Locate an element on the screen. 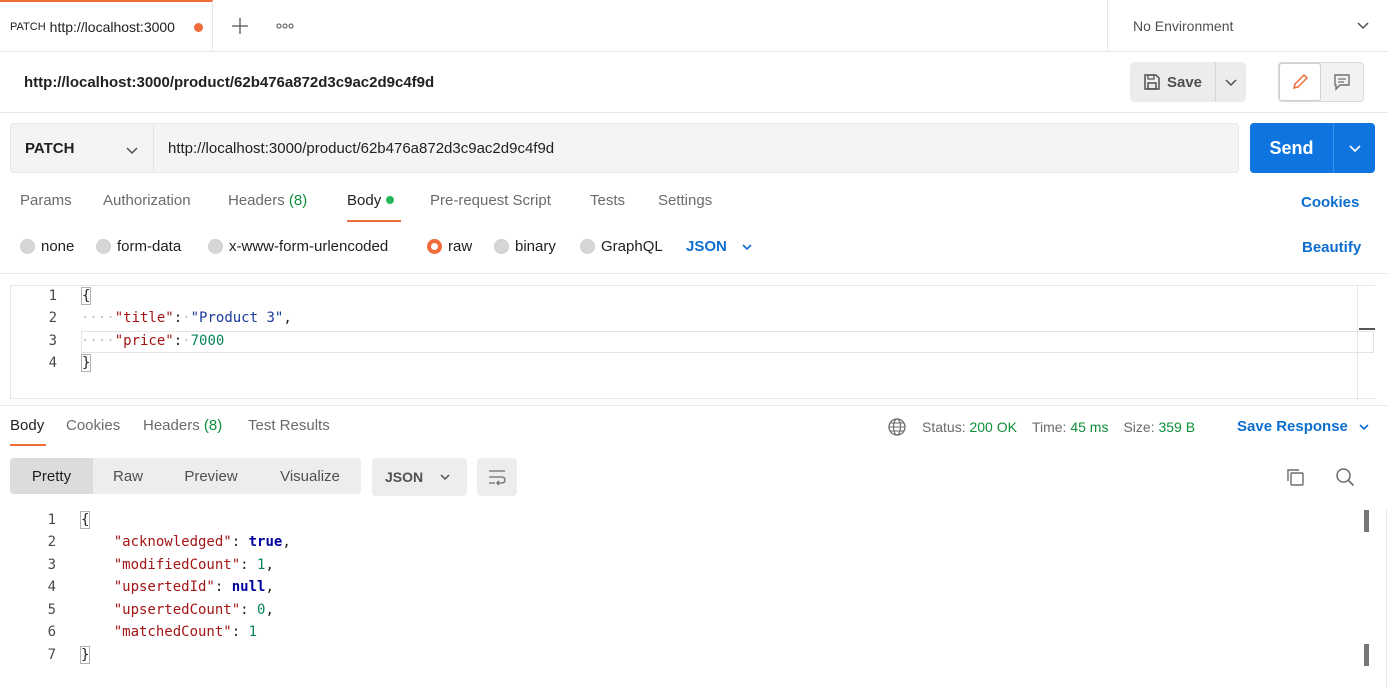 The width and height of the screenshot is (1388, 688). response-format-select: JSON is located at coordinates (419, 477).